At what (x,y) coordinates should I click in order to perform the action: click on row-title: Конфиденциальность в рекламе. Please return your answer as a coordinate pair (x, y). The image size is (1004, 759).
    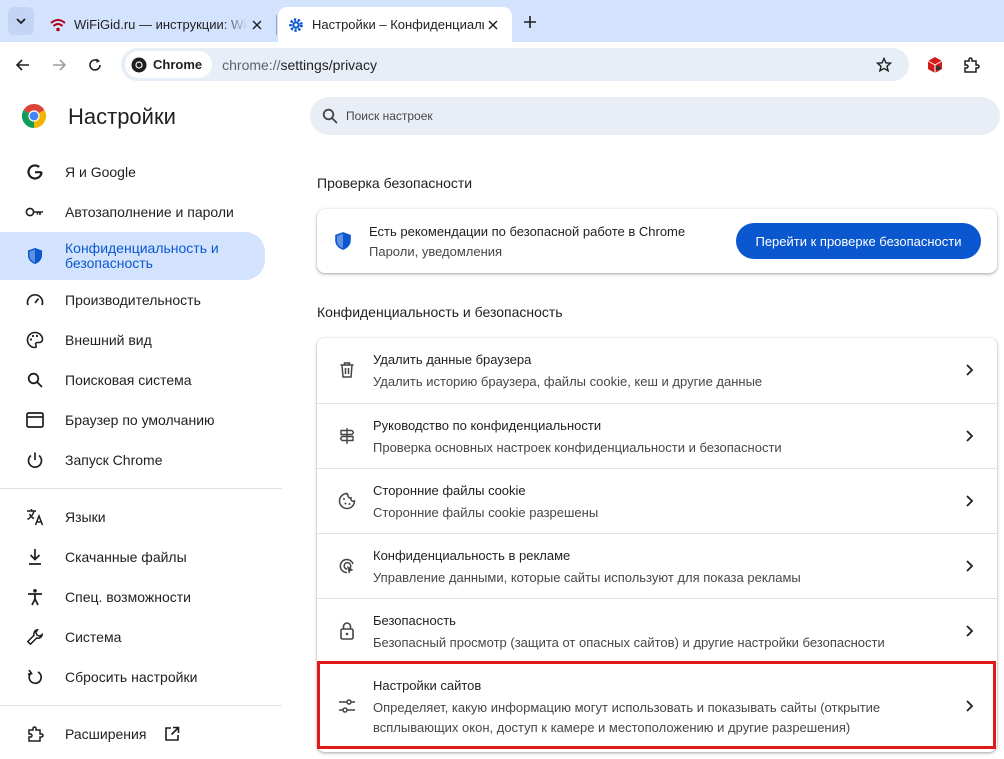
    Looking at the image, I should click on (472, 555).